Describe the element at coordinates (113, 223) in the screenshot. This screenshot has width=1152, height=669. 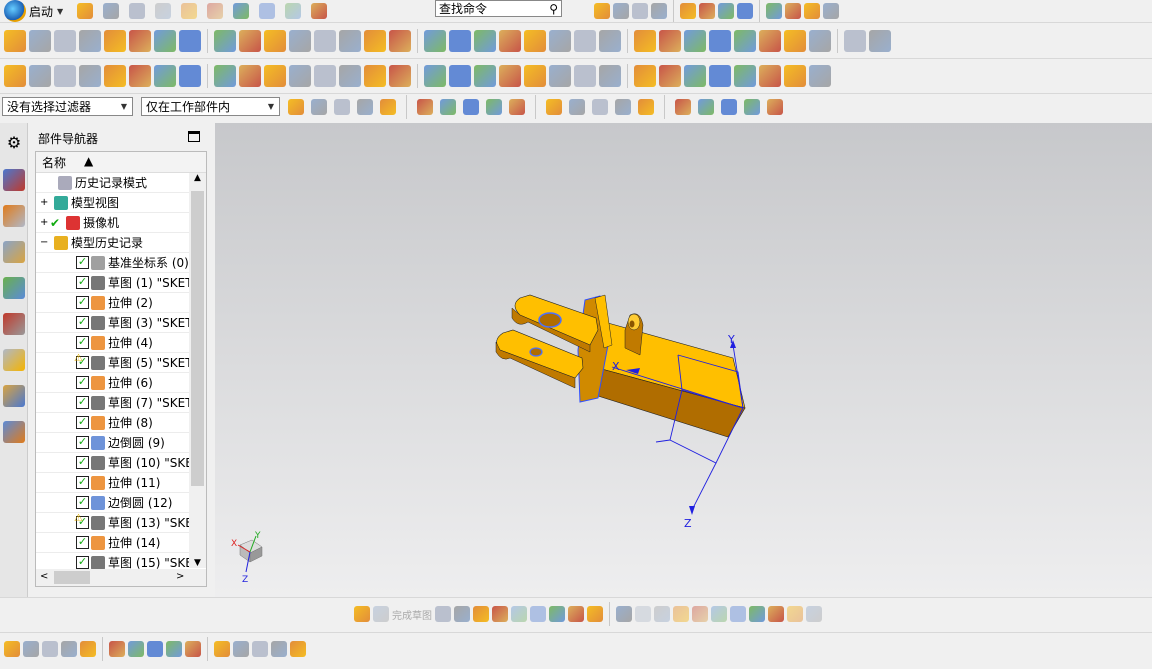
I see `tree-node: + ✔ 摄像机` at that location.